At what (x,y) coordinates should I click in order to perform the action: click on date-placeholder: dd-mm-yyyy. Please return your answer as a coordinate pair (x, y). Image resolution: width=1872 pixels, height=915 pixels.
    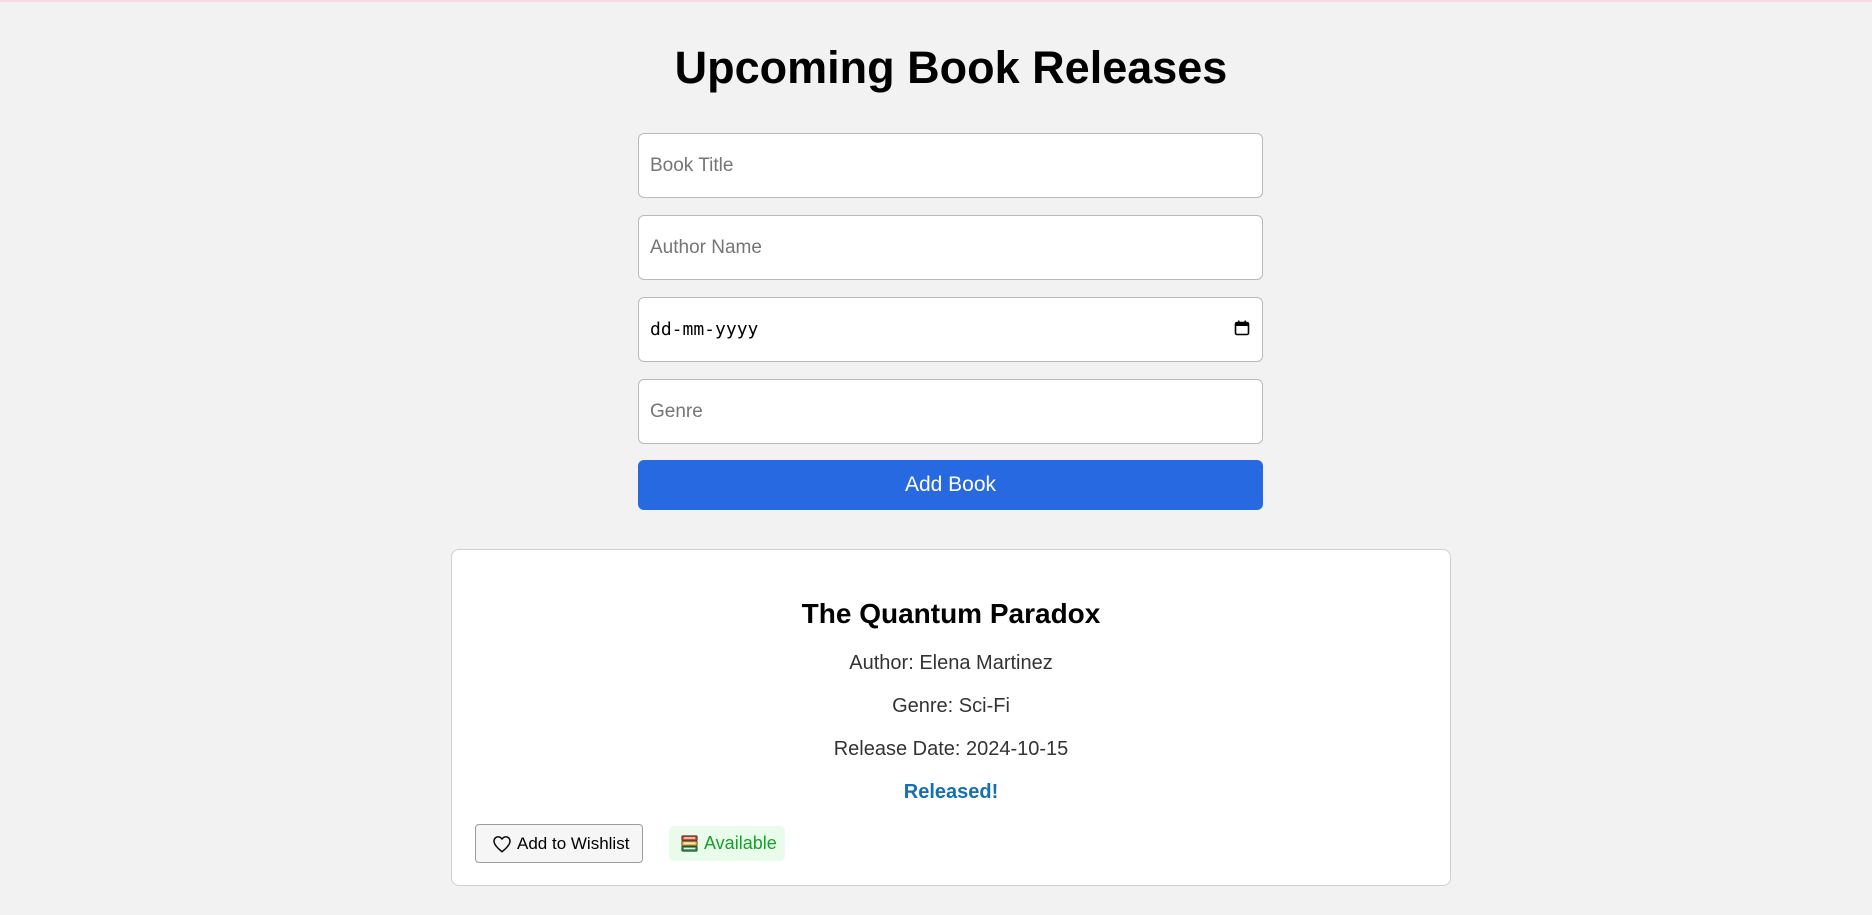
    Looking at the image, I should click on (704, 329).